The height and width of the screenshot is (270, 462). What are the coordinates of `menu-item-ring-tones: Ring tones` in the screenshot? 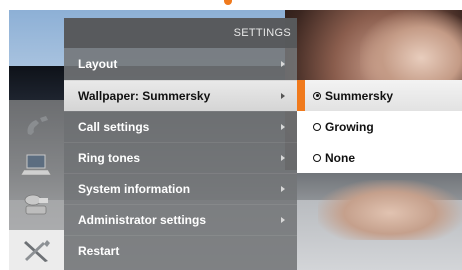 It's located at (180, 157).